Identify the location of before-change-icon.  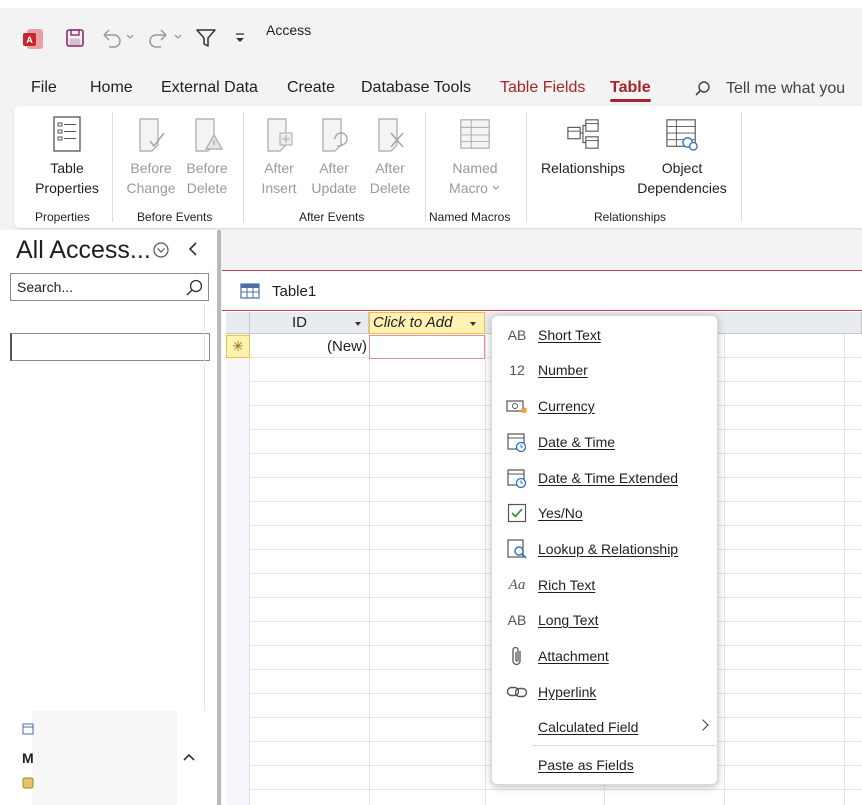
(151, 134).